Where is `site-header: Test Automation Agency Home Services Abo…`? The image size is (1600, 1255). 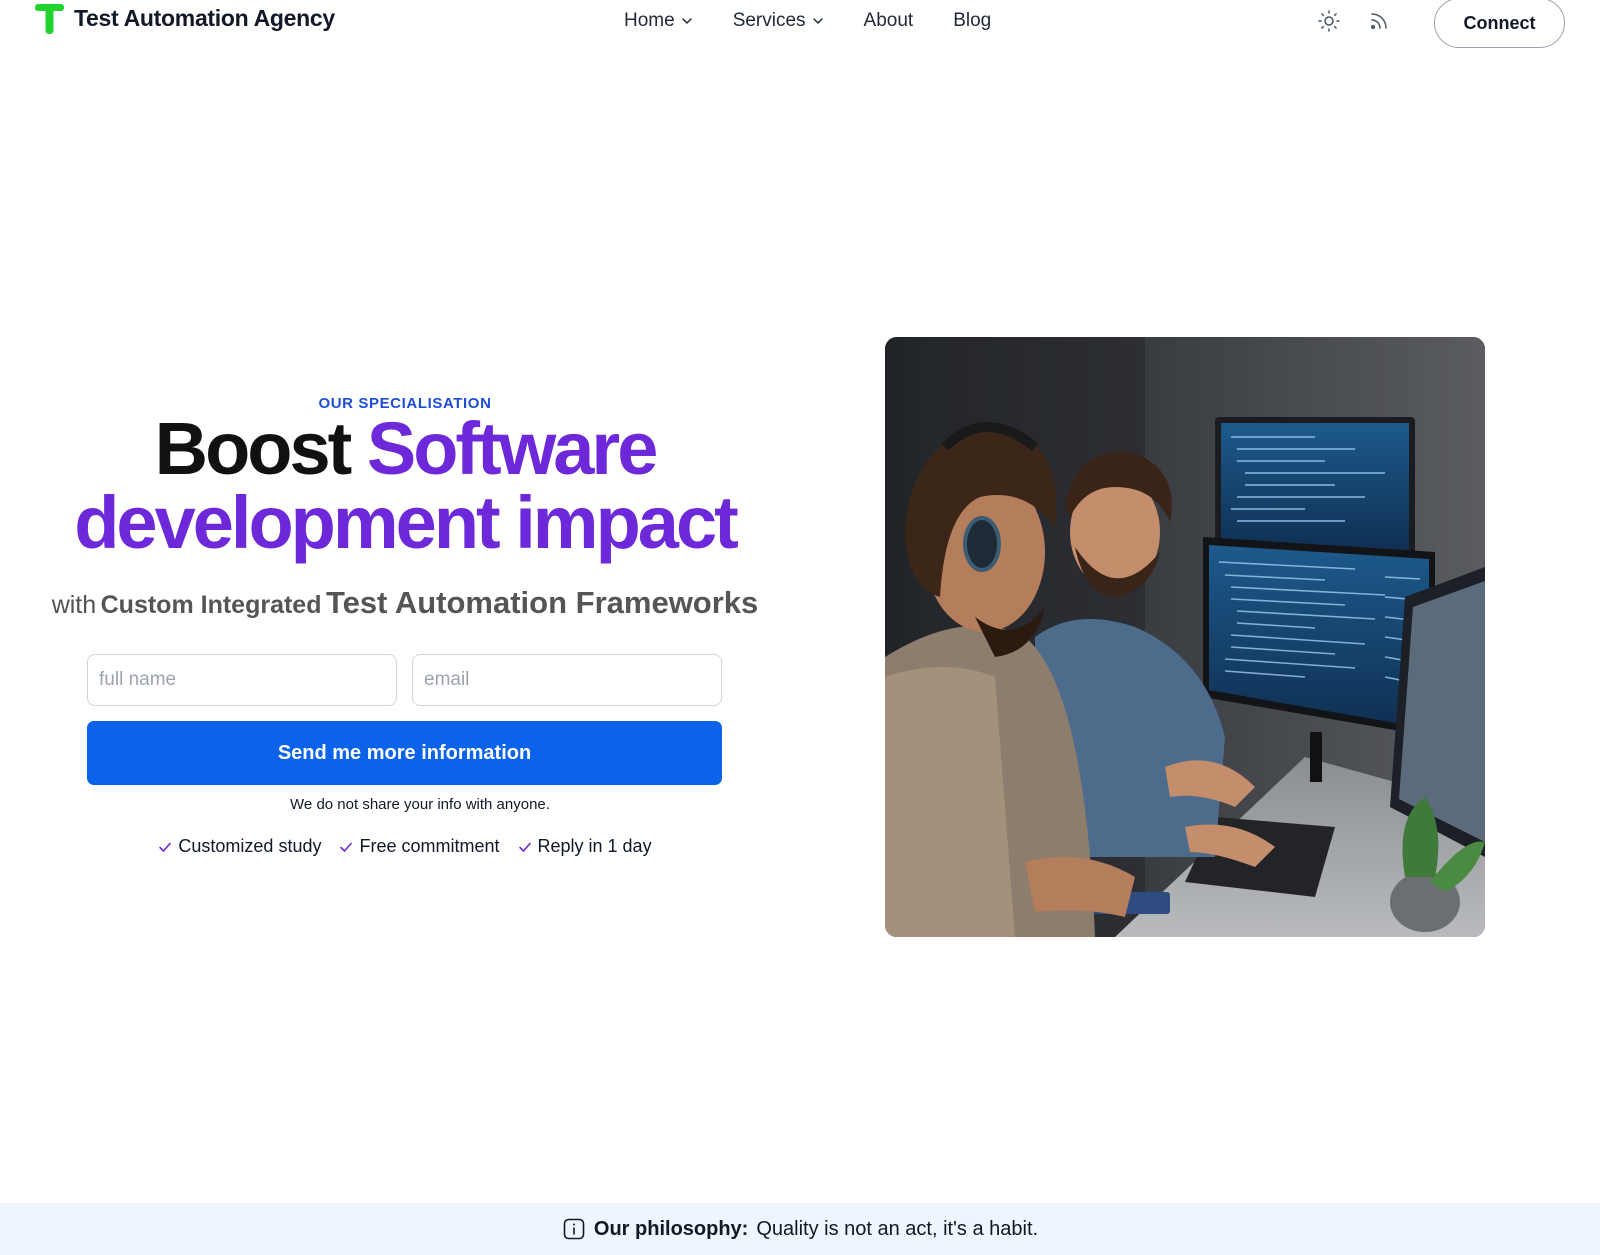
site-header: Test Automation Agency Home Services Abo… is located at coordinates (800, 24).